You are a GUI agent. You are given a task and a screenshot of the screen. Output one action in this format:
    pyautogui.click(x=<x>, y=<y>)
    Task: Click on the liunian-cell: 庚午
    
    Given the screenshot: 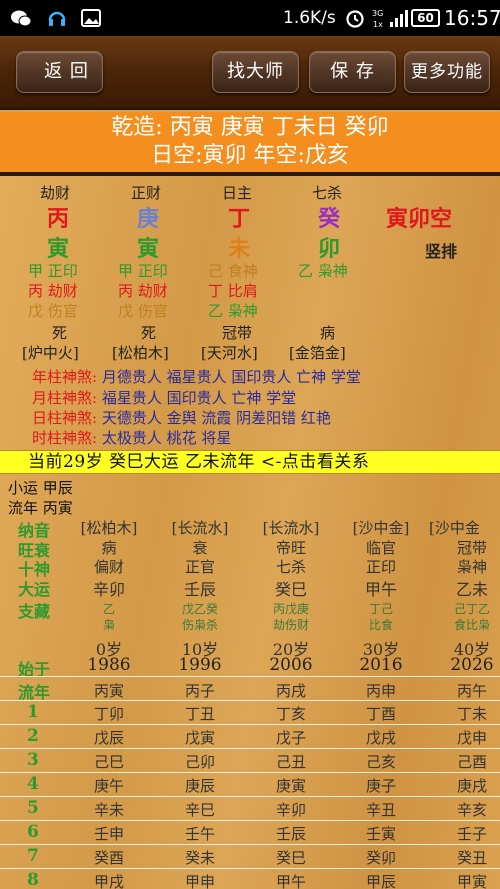 What is the action you would take?
    pyautogui.click(x=109, y=785)
    